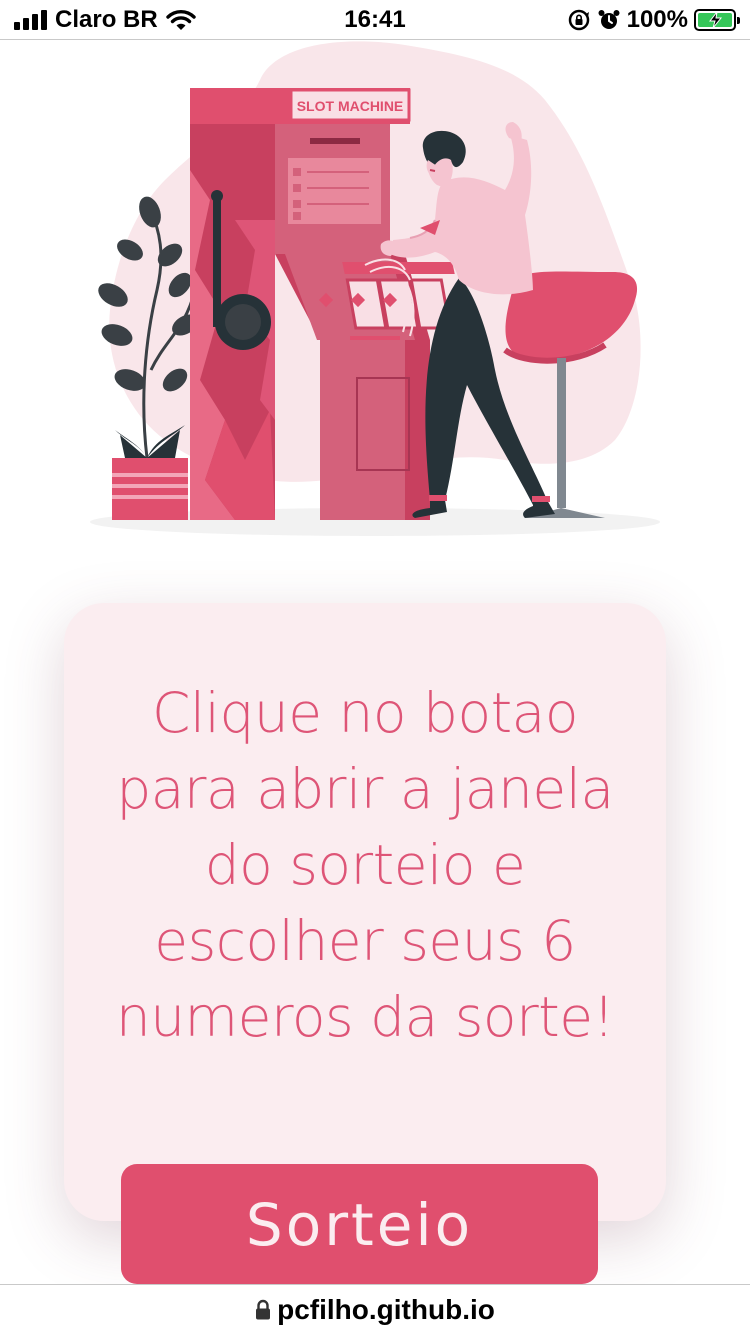 Image resolution: width=750 pixels, height=1334 pixels. Describe the element at coordinates (150, 489) in the screenshot. I see `flower-pot` at that location.